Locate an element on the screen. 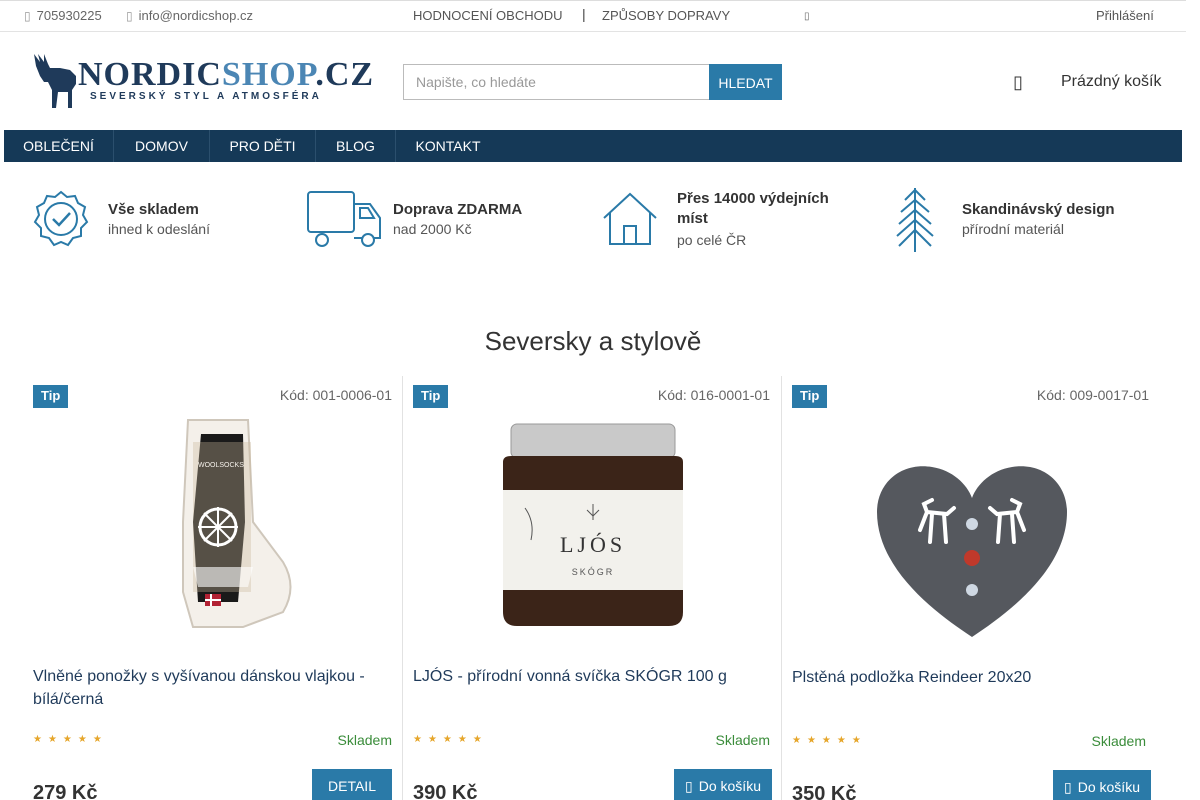 The width and height of the screenshot is (1200, 800). truck-icon is located at coordinates (344, 219).